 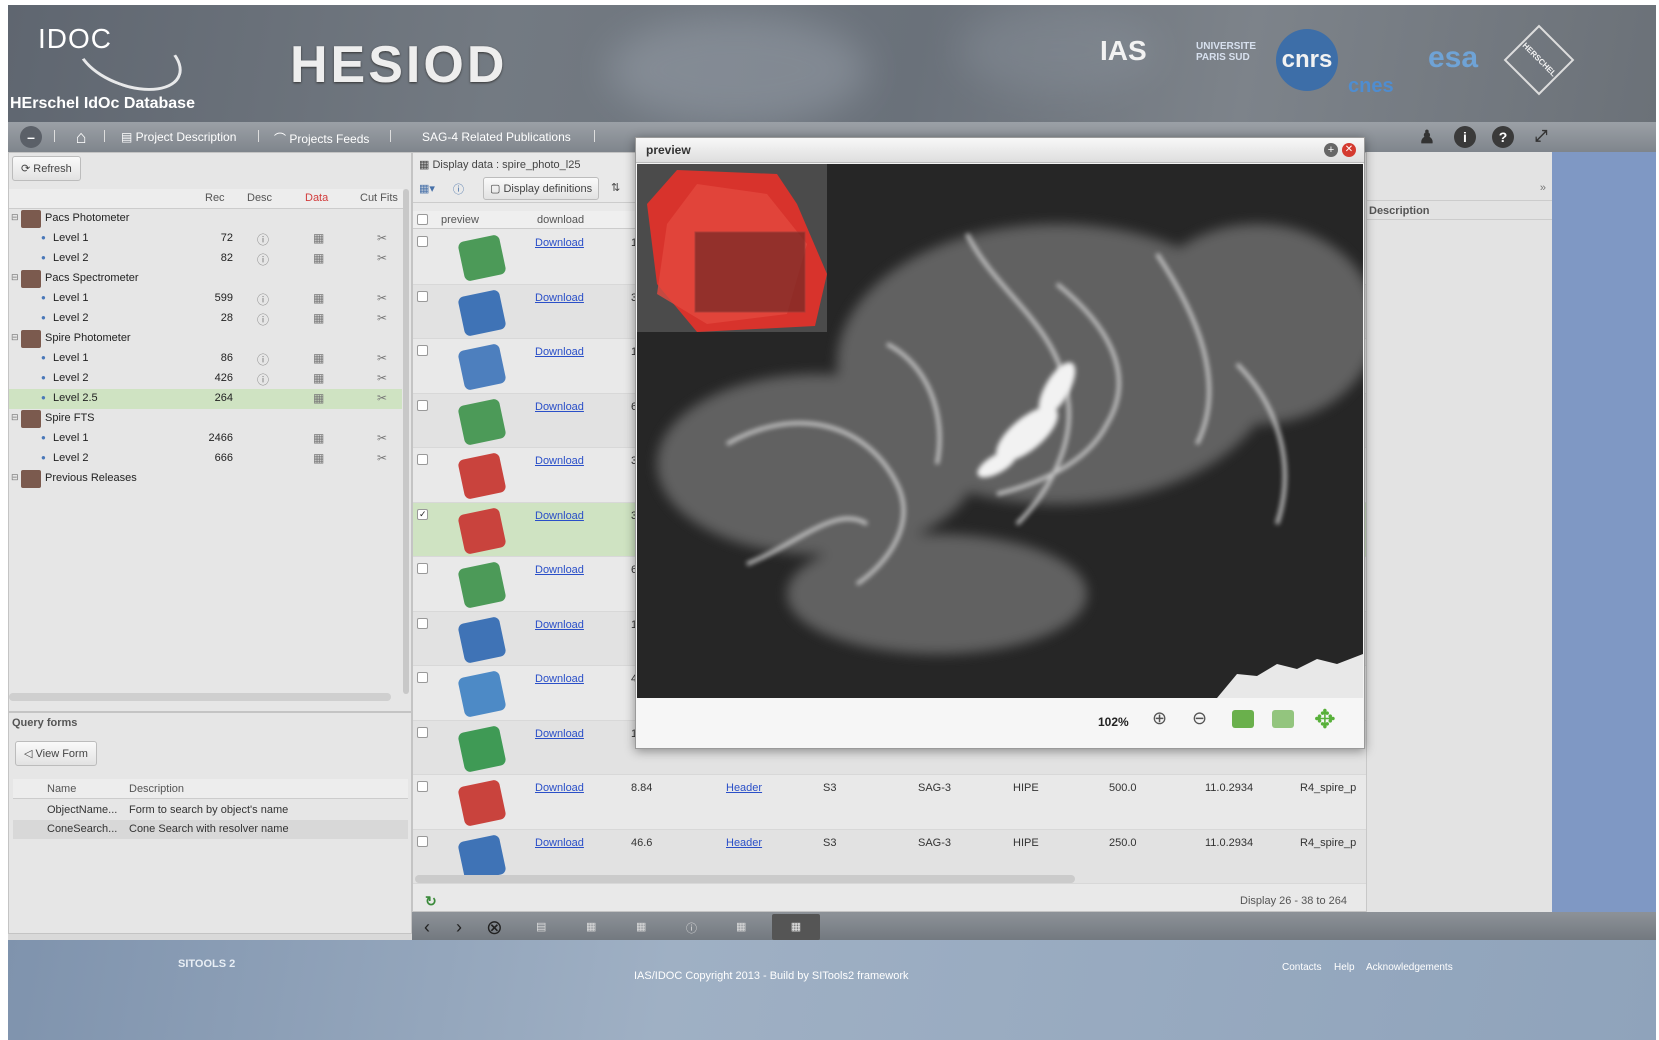 I want to click on tree-item: ● Level 2 82 ⓘ ▦ ✂, so click(x=205, y=259).